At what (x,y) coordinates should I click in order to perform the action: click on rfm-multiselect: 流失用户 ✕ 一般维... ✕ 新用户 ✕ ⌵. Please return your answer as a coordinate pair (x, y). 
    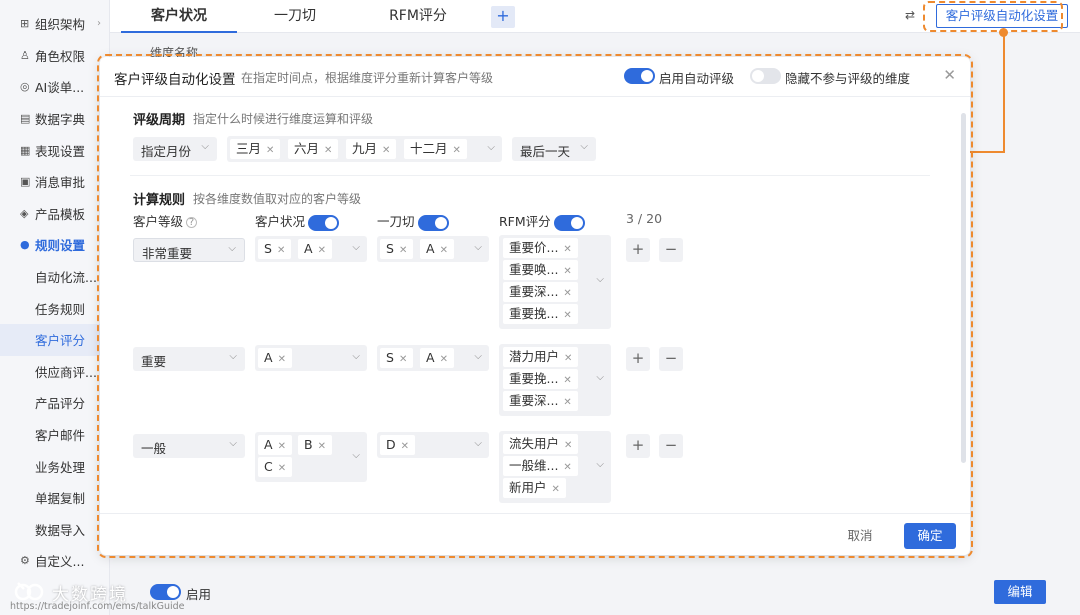
    Looking at the image, I should click on (555, 467).